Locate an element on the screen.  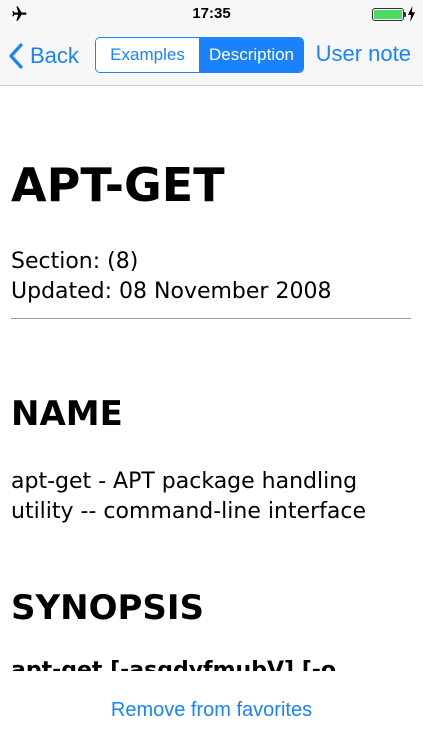
bottom-bar: Remove from favorites is located at coordinates (211, 710).